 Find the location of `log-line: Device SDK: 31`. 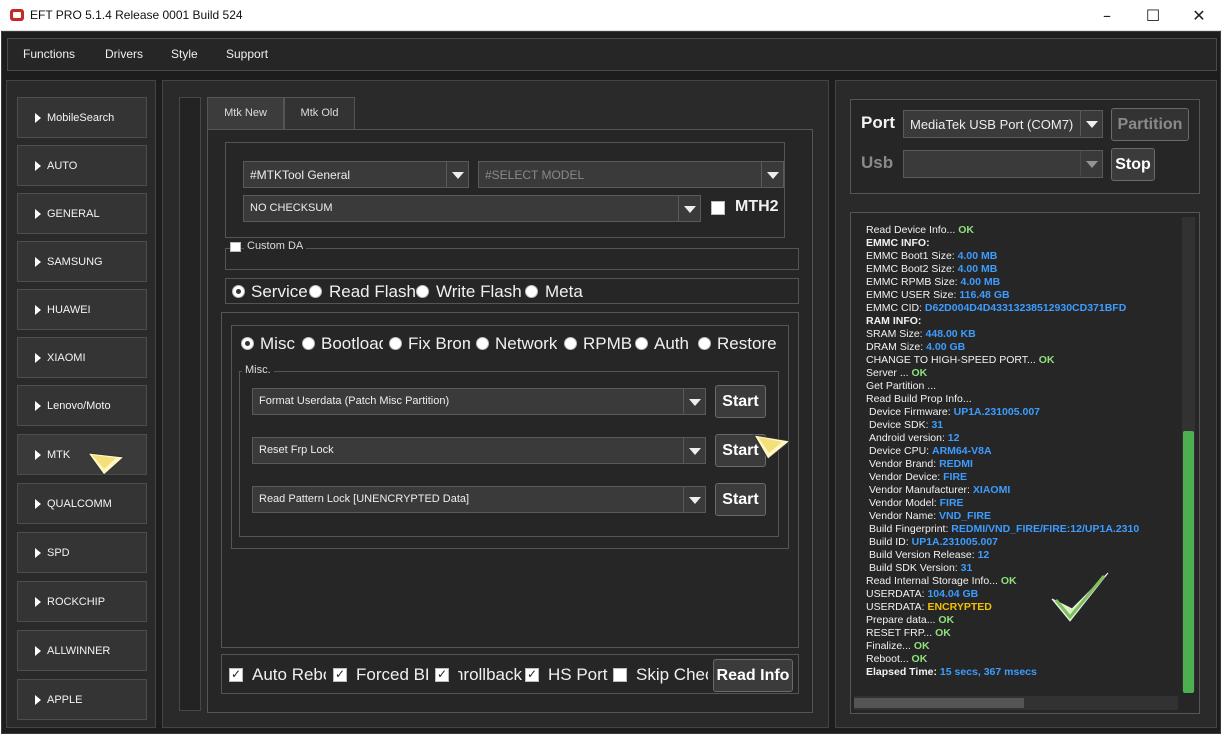

log-line: Device SDK: 31 is located at coordinates (906, 425).